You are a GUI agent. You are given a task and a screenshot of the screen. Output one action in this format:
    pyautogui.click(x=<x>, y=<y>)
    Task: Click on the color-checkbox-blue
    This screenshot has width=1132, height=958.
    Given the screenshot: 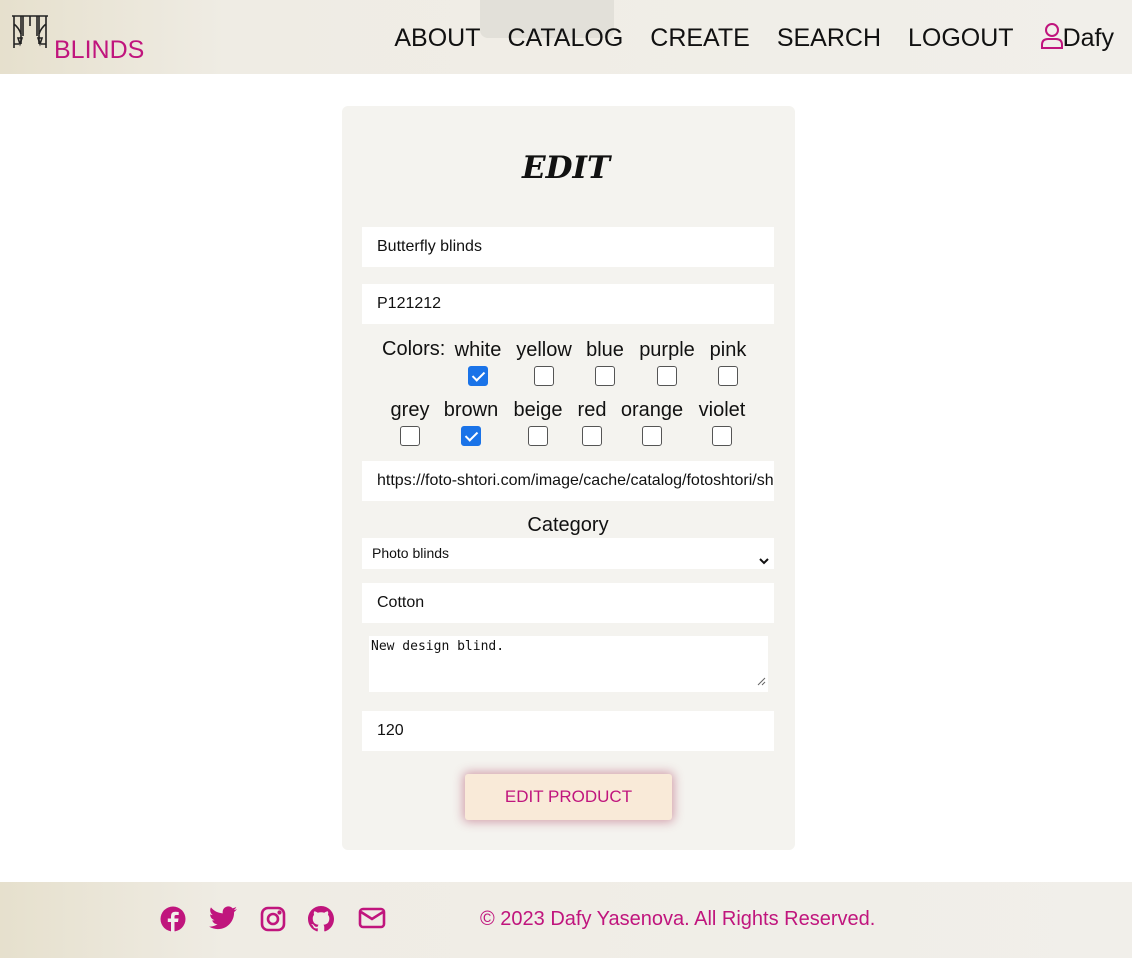 What is the action you would take?
    pyautogui.click(x=605, y=376)
    